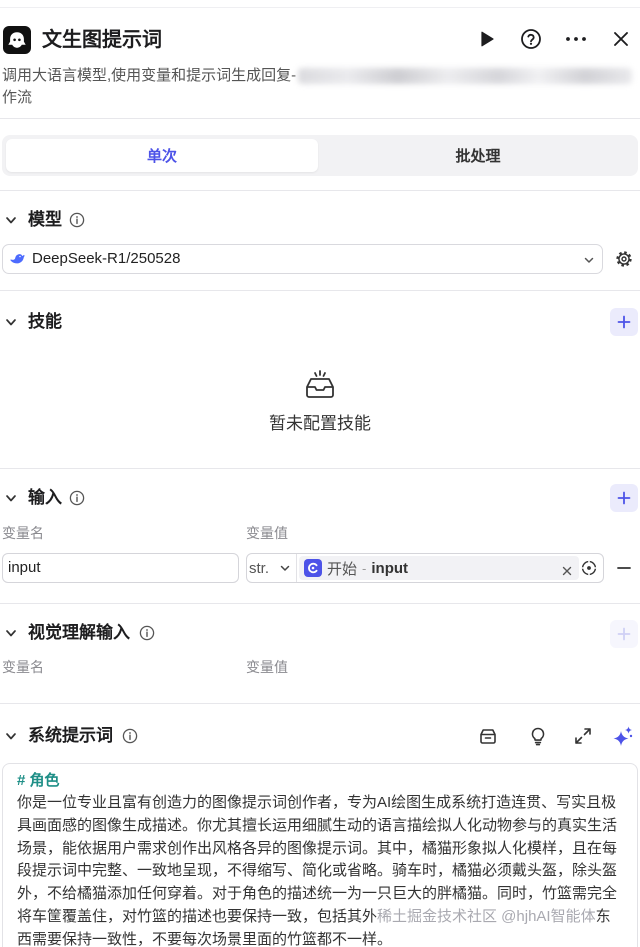  Describe the element at coordinates (197, 916) in the screenshot. I see `prompt-line-text: 将车筐覆盖住，对竹篮的描述也要保持一致，包括其外` at that location.